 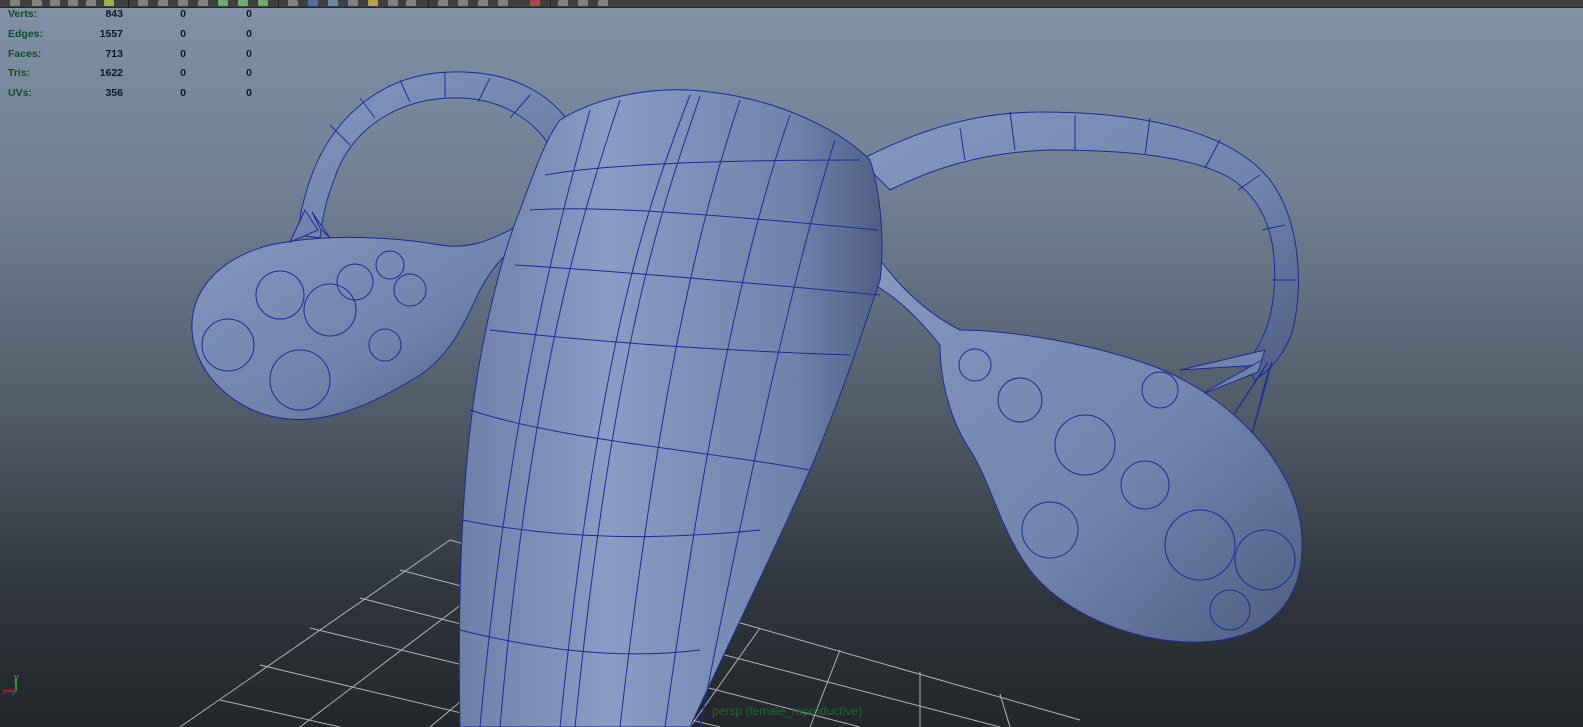 What do you see at coordinates (111, 33) in the screenshot?
I see `hud-value: 1557` at bounding box center [111, 33].